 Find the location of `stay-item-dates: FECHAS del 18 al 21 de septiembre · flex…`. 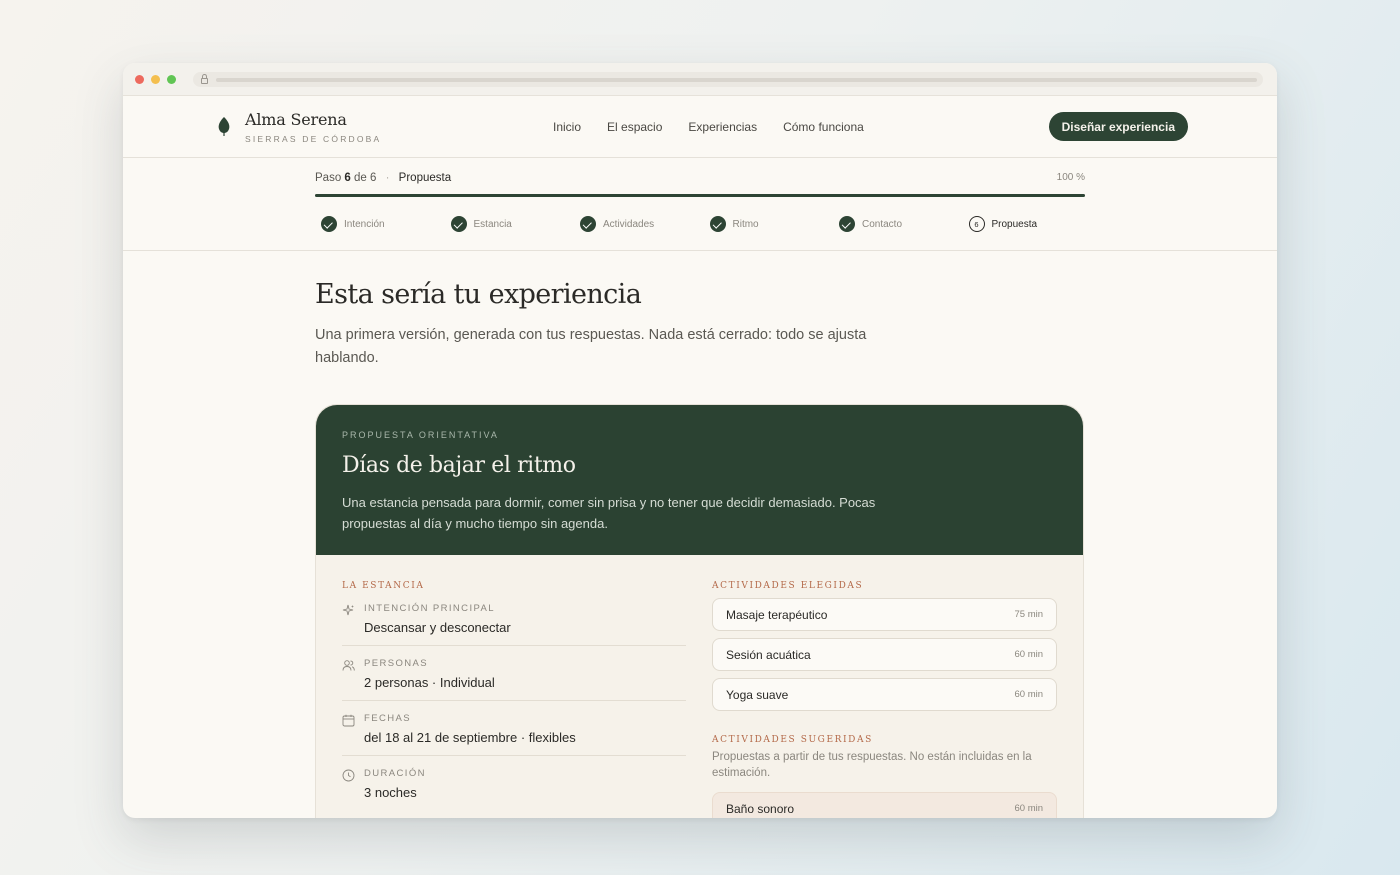

stay-item-dates: FECHAS del 18 al 21 de septiembre · flex… is located at coordinates (514, 728).